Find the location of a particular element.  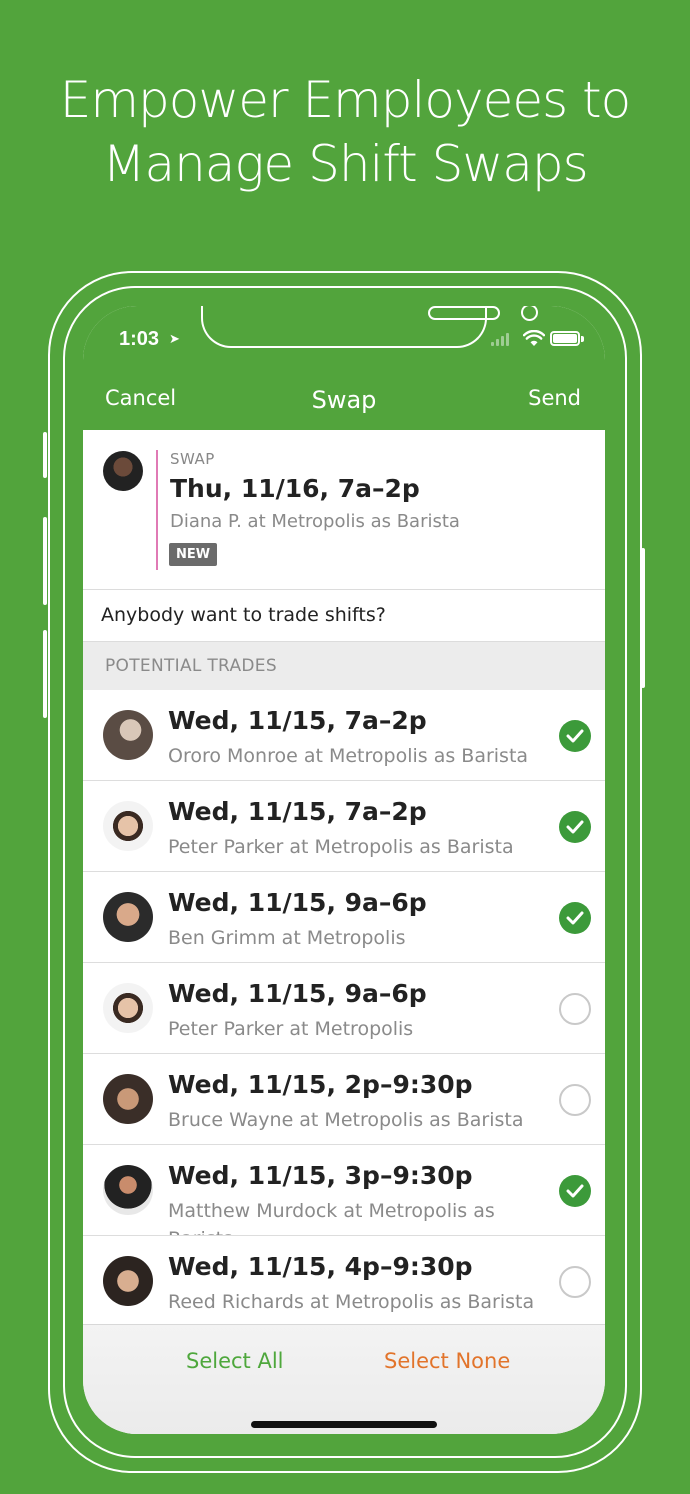

battery-tip is located at coordinates (582, 339).